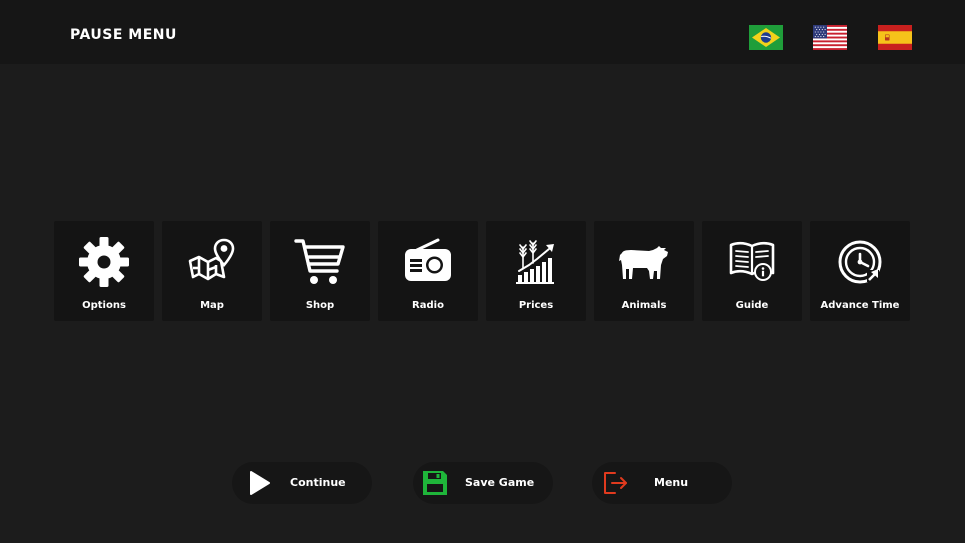  Describe the element at coordinates (428, 262) in the screenshot. I see `radio-icon` at that location.